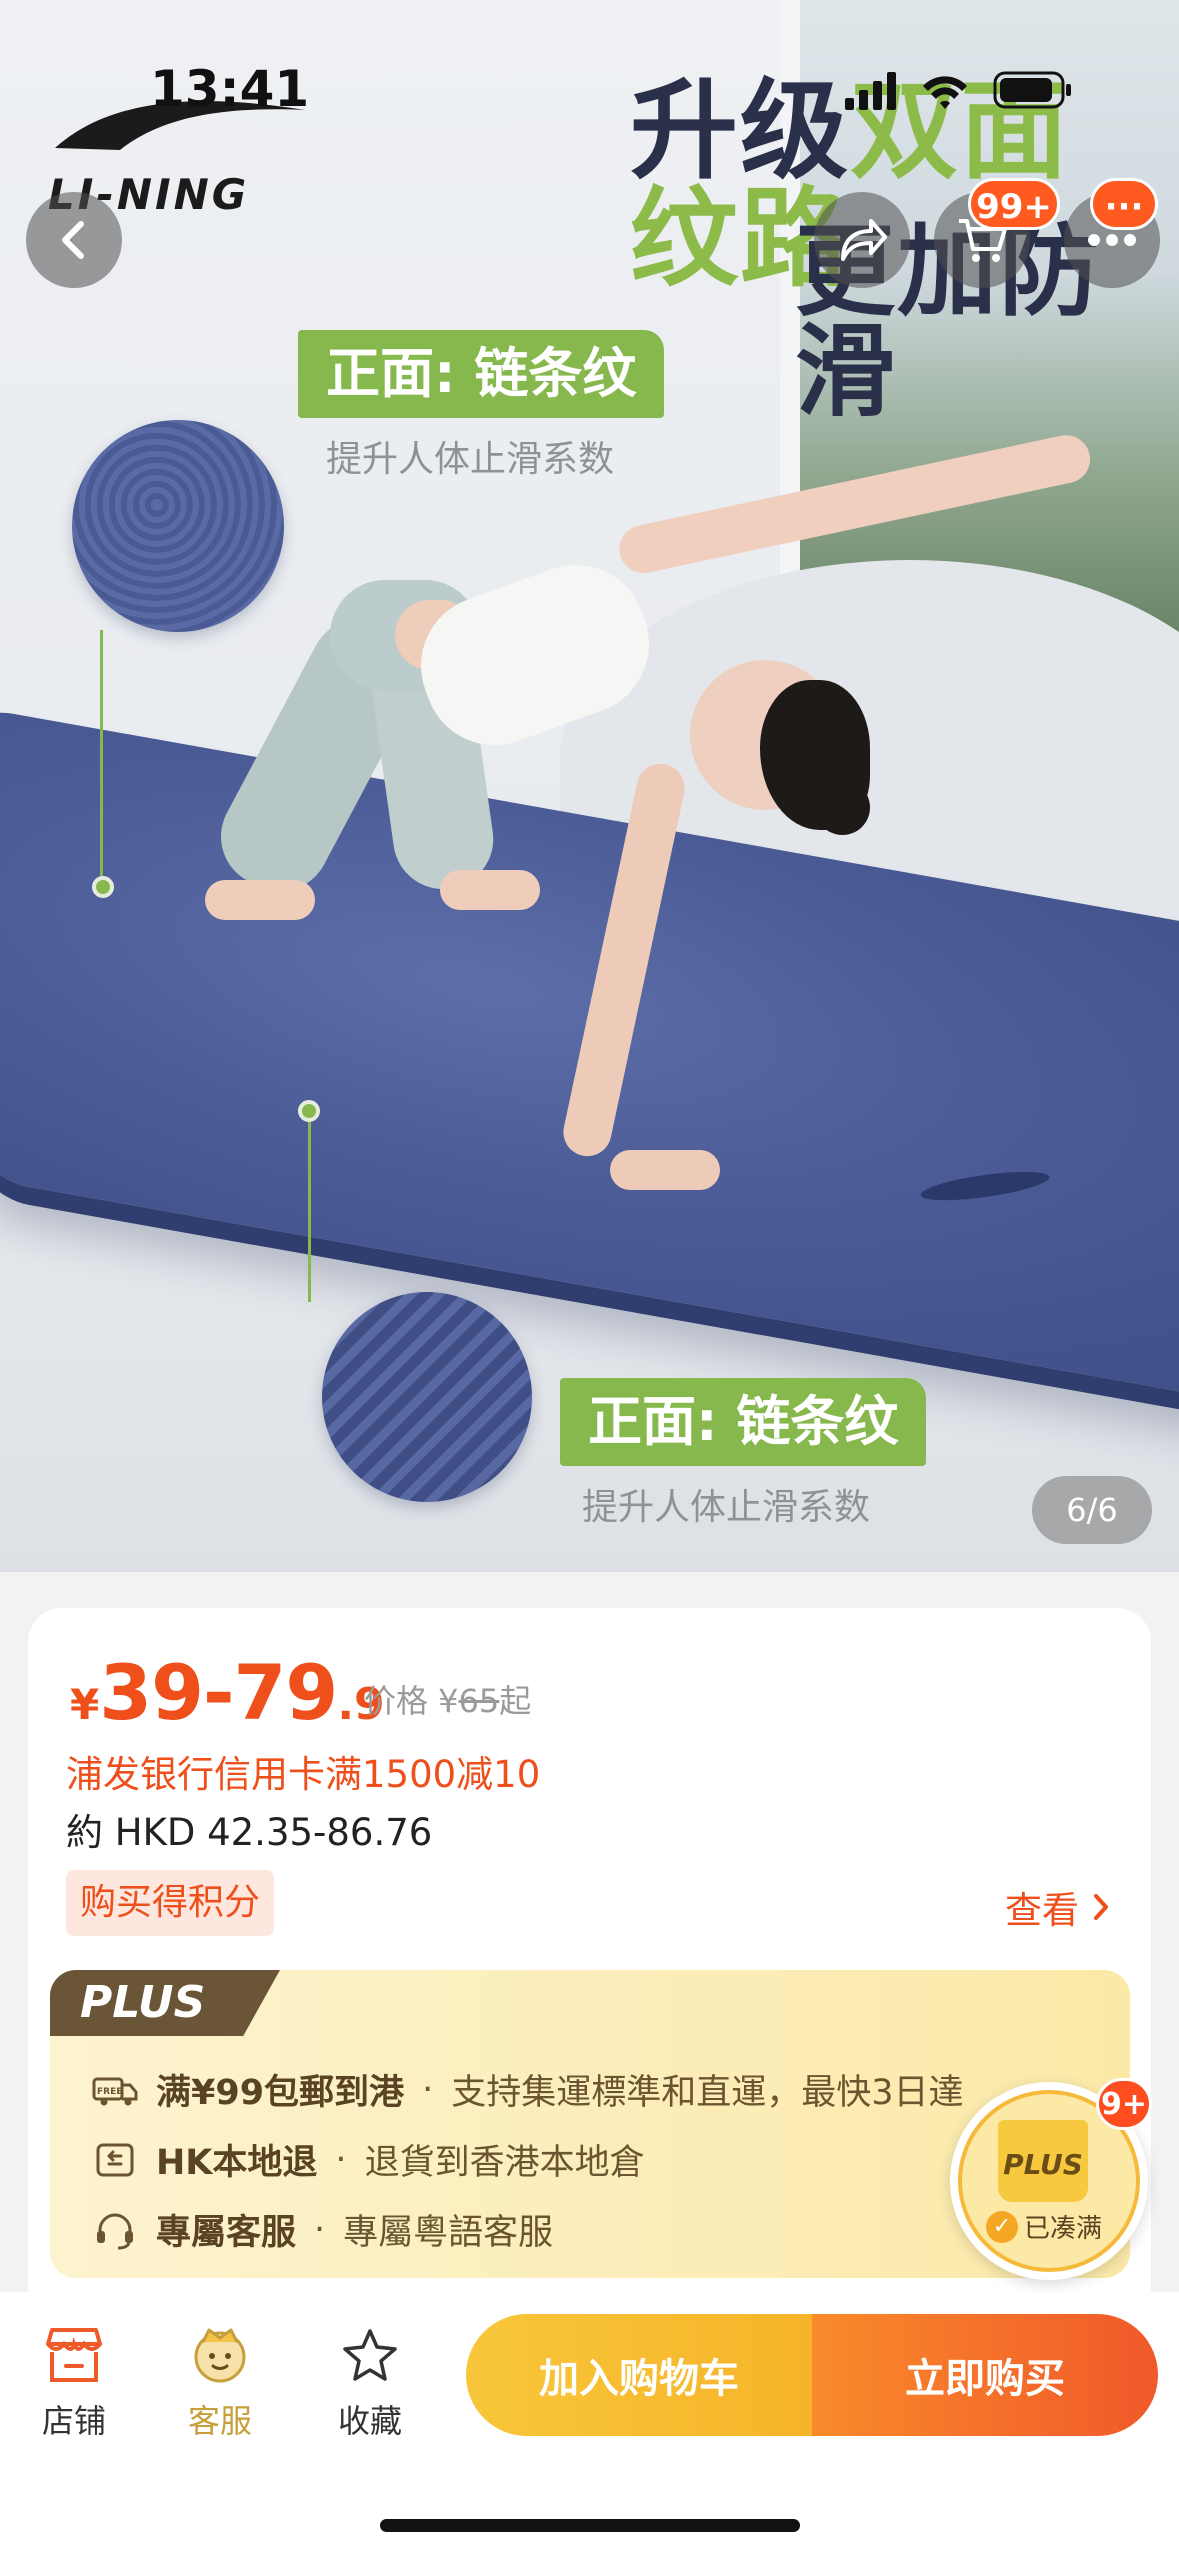 The width and height of the screenshot is (1179, 2556). I want to click on favorite-tab: 收藏, so click(370, 2381).